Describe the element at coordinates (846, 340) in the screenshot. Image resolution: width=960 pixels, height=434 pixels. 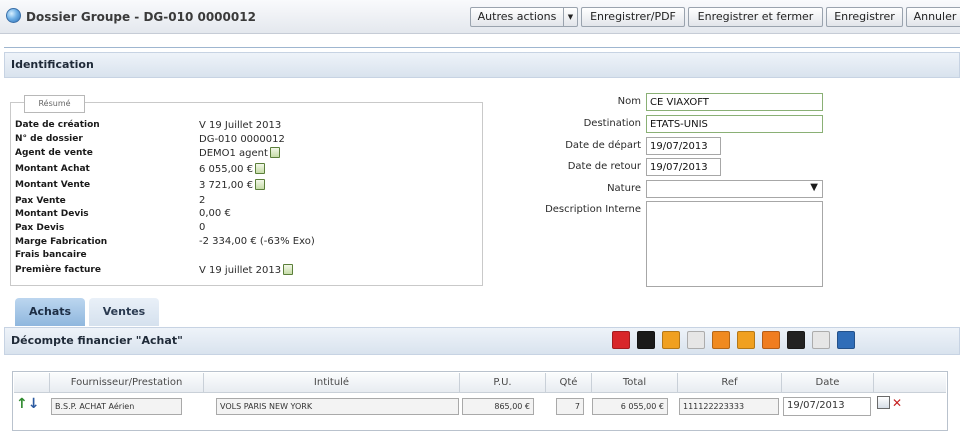
I see `blue-doc-icon` at that location.